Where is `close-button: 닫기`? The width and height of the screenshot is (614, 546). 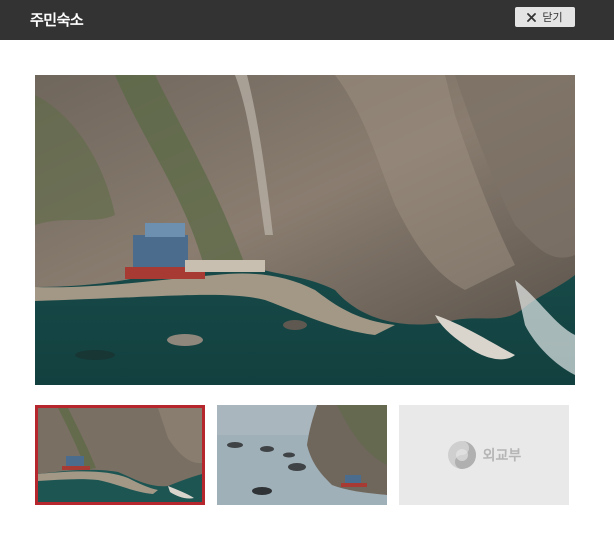 close-button: 닫기 is located at coordinates (545, 17).